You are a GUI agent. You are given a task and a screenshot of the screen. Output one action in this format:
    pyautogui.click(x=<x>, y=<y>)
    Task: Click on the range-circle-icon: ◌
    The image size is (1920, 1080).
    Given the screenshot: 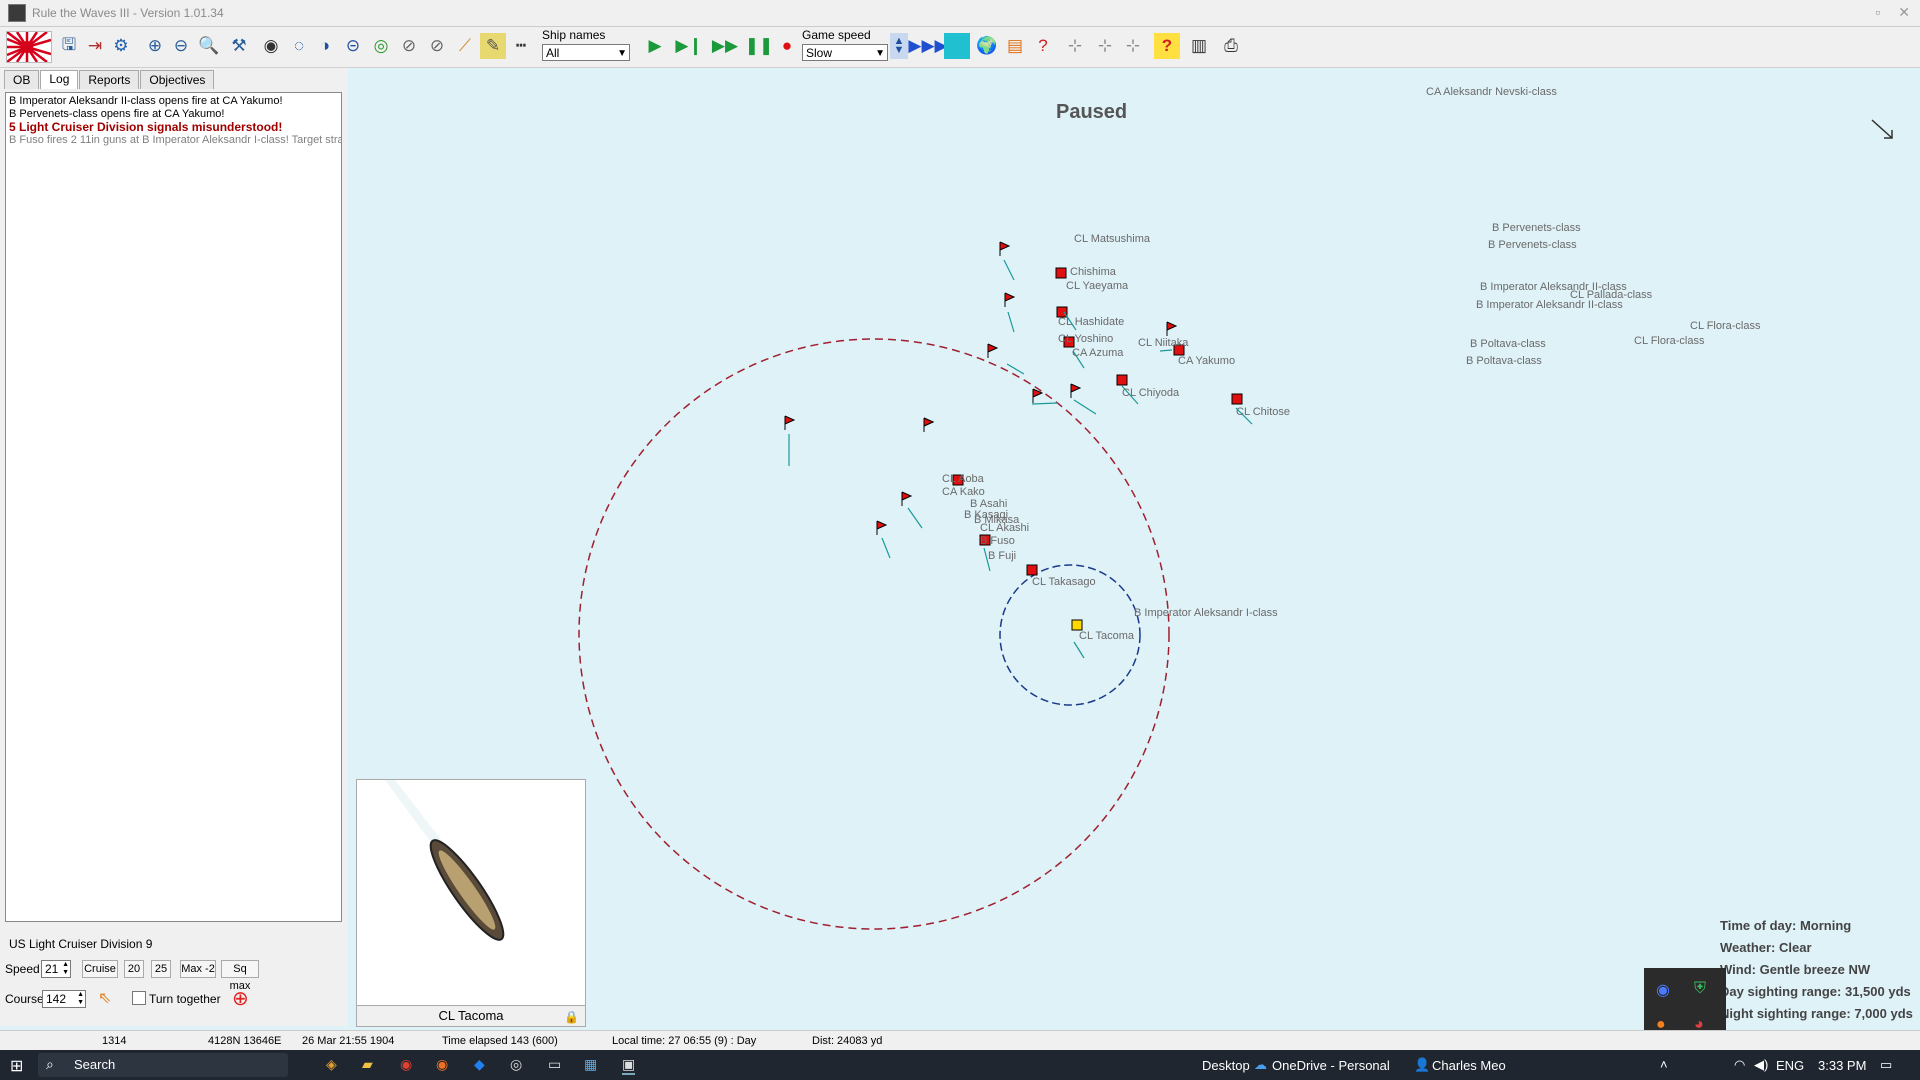 What is the action you would take?
    pyautogui.click(x=299, y=46)
    